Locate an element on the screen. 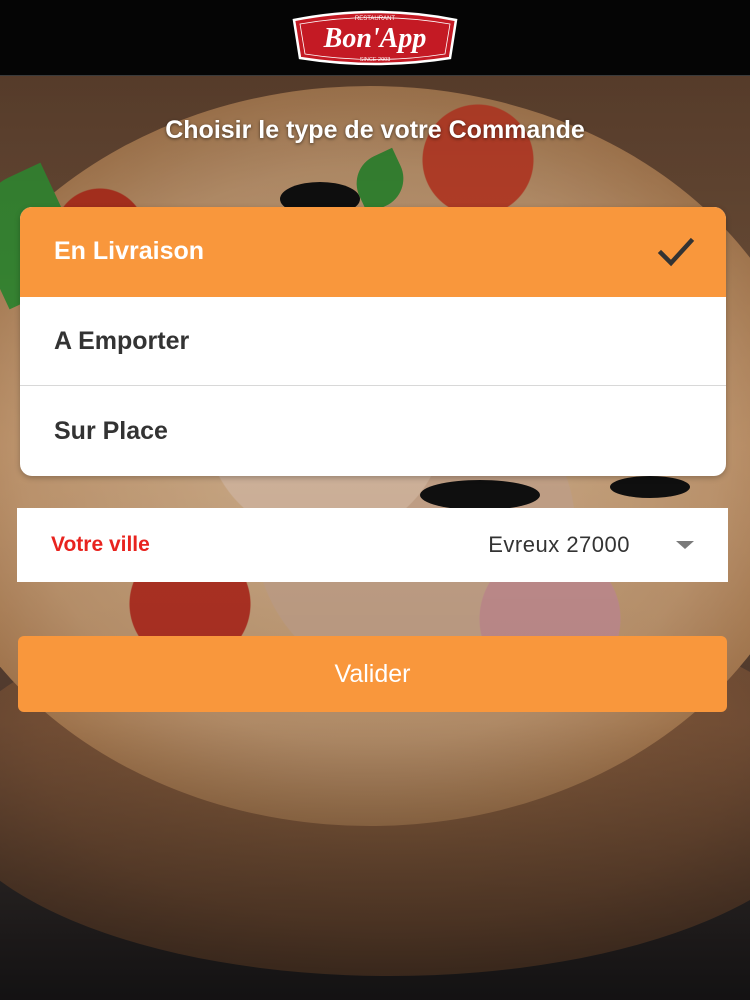  validate-button: Valider is located at coordinates (372, 674).